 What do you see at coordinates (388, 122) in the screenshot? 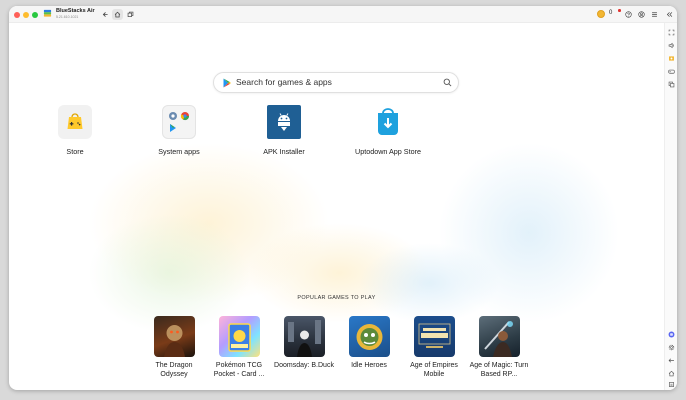
I see `uptodown-icon` at bounding box center [388, 122].